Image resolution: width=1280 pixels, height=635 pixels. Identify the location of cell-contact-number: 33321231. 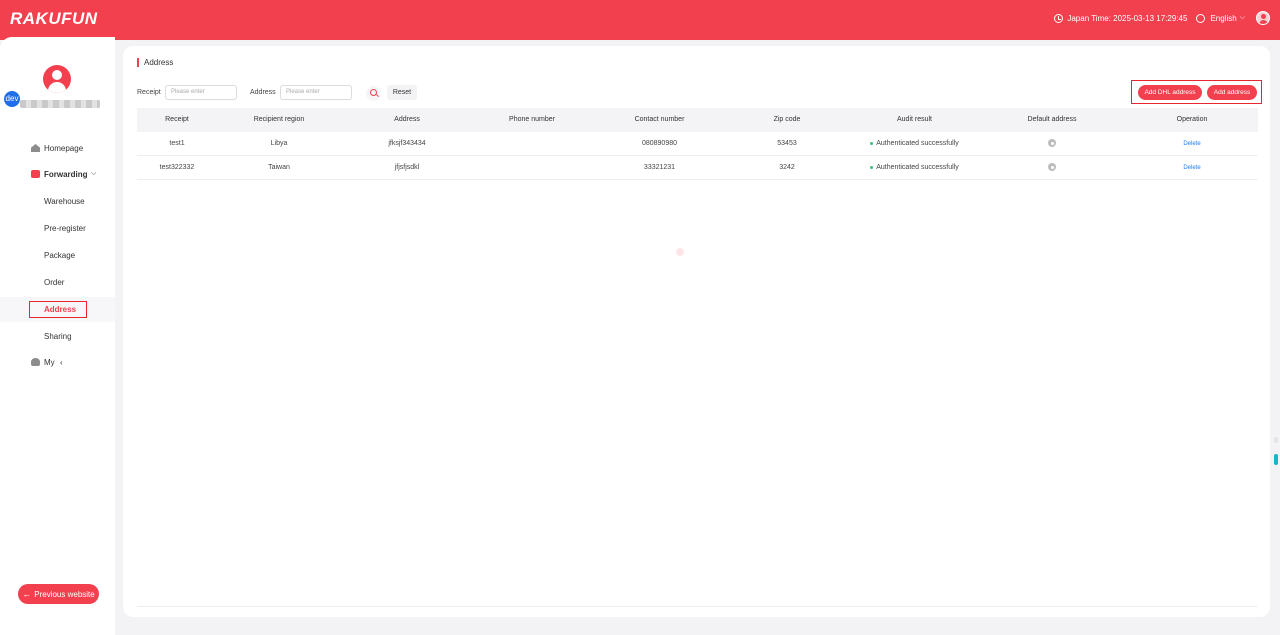
(659, 167).